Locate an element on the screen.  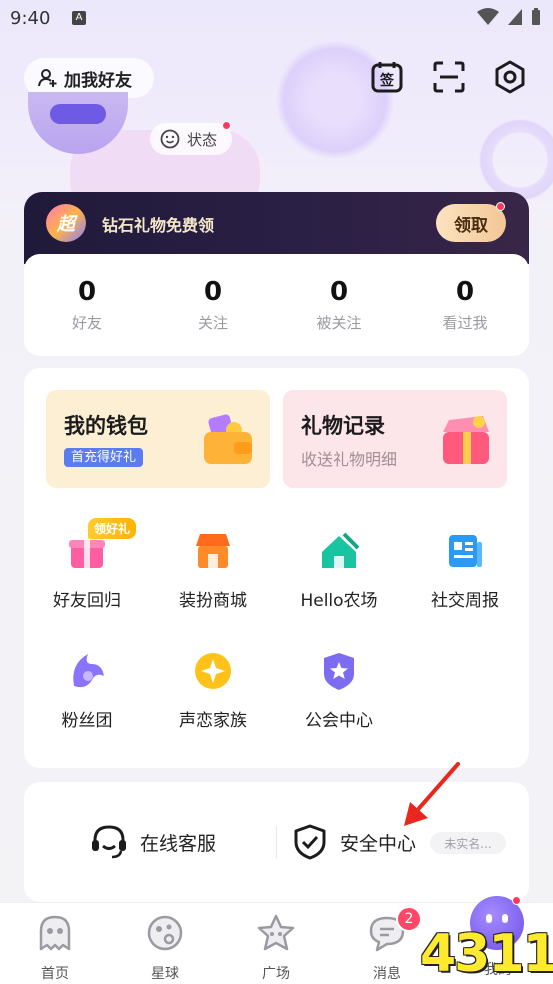
claim-button: 领取 is located at coordinates (471, 223).